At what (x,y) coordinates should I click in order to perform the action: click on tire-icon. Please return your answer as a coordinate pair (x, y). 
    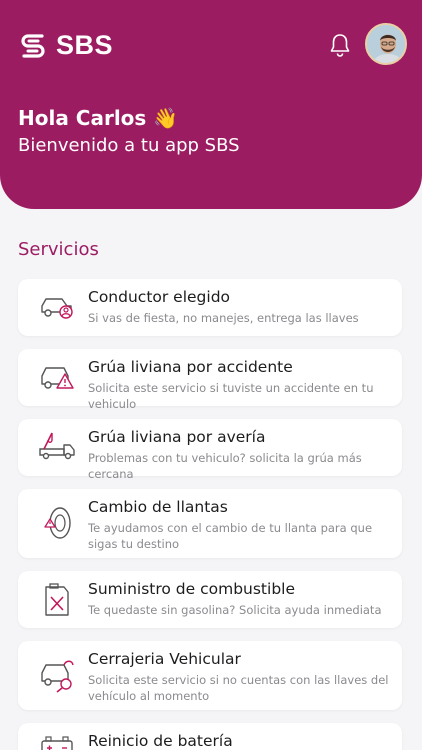
    Looking at the image, I should click on (57, 523).